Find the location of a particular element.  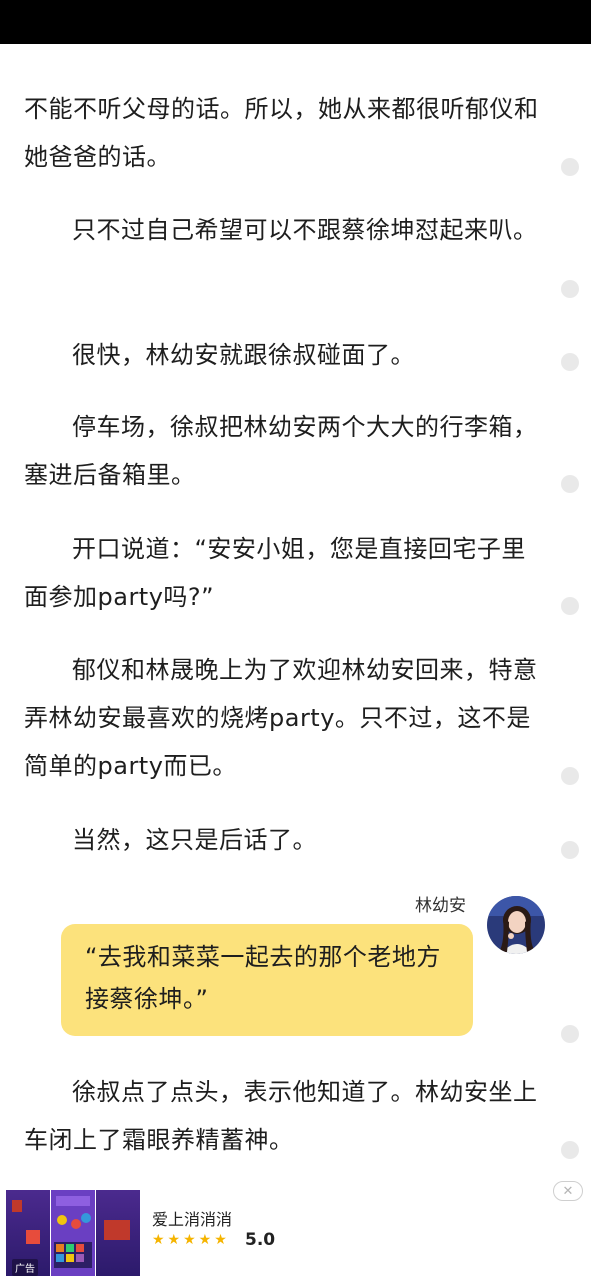

avatar-image is located at coordinates (516, 925).